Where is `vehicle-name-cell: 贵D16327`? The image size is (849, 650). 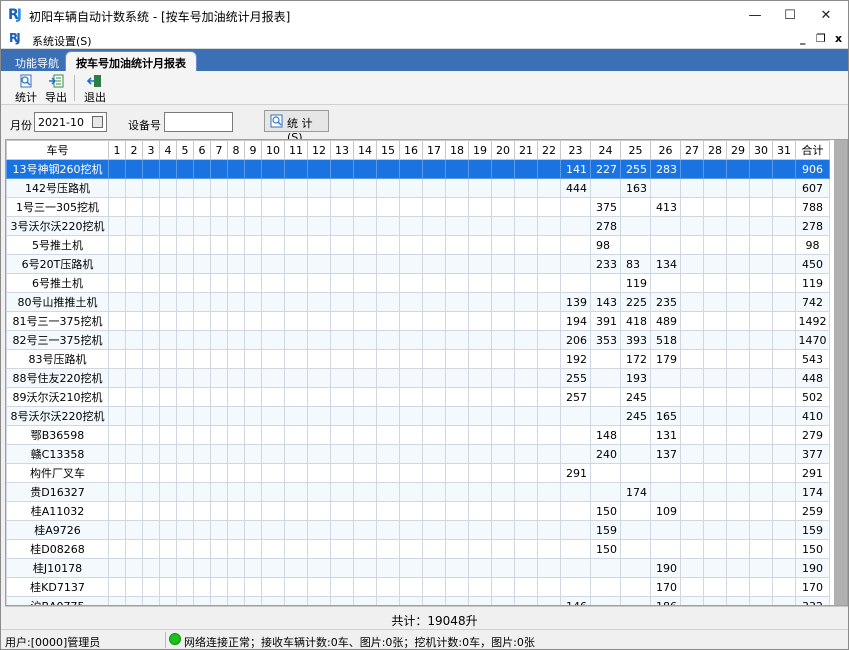
vehicle-name-cell: 贵D16327 is located at coordinates (57, 492).